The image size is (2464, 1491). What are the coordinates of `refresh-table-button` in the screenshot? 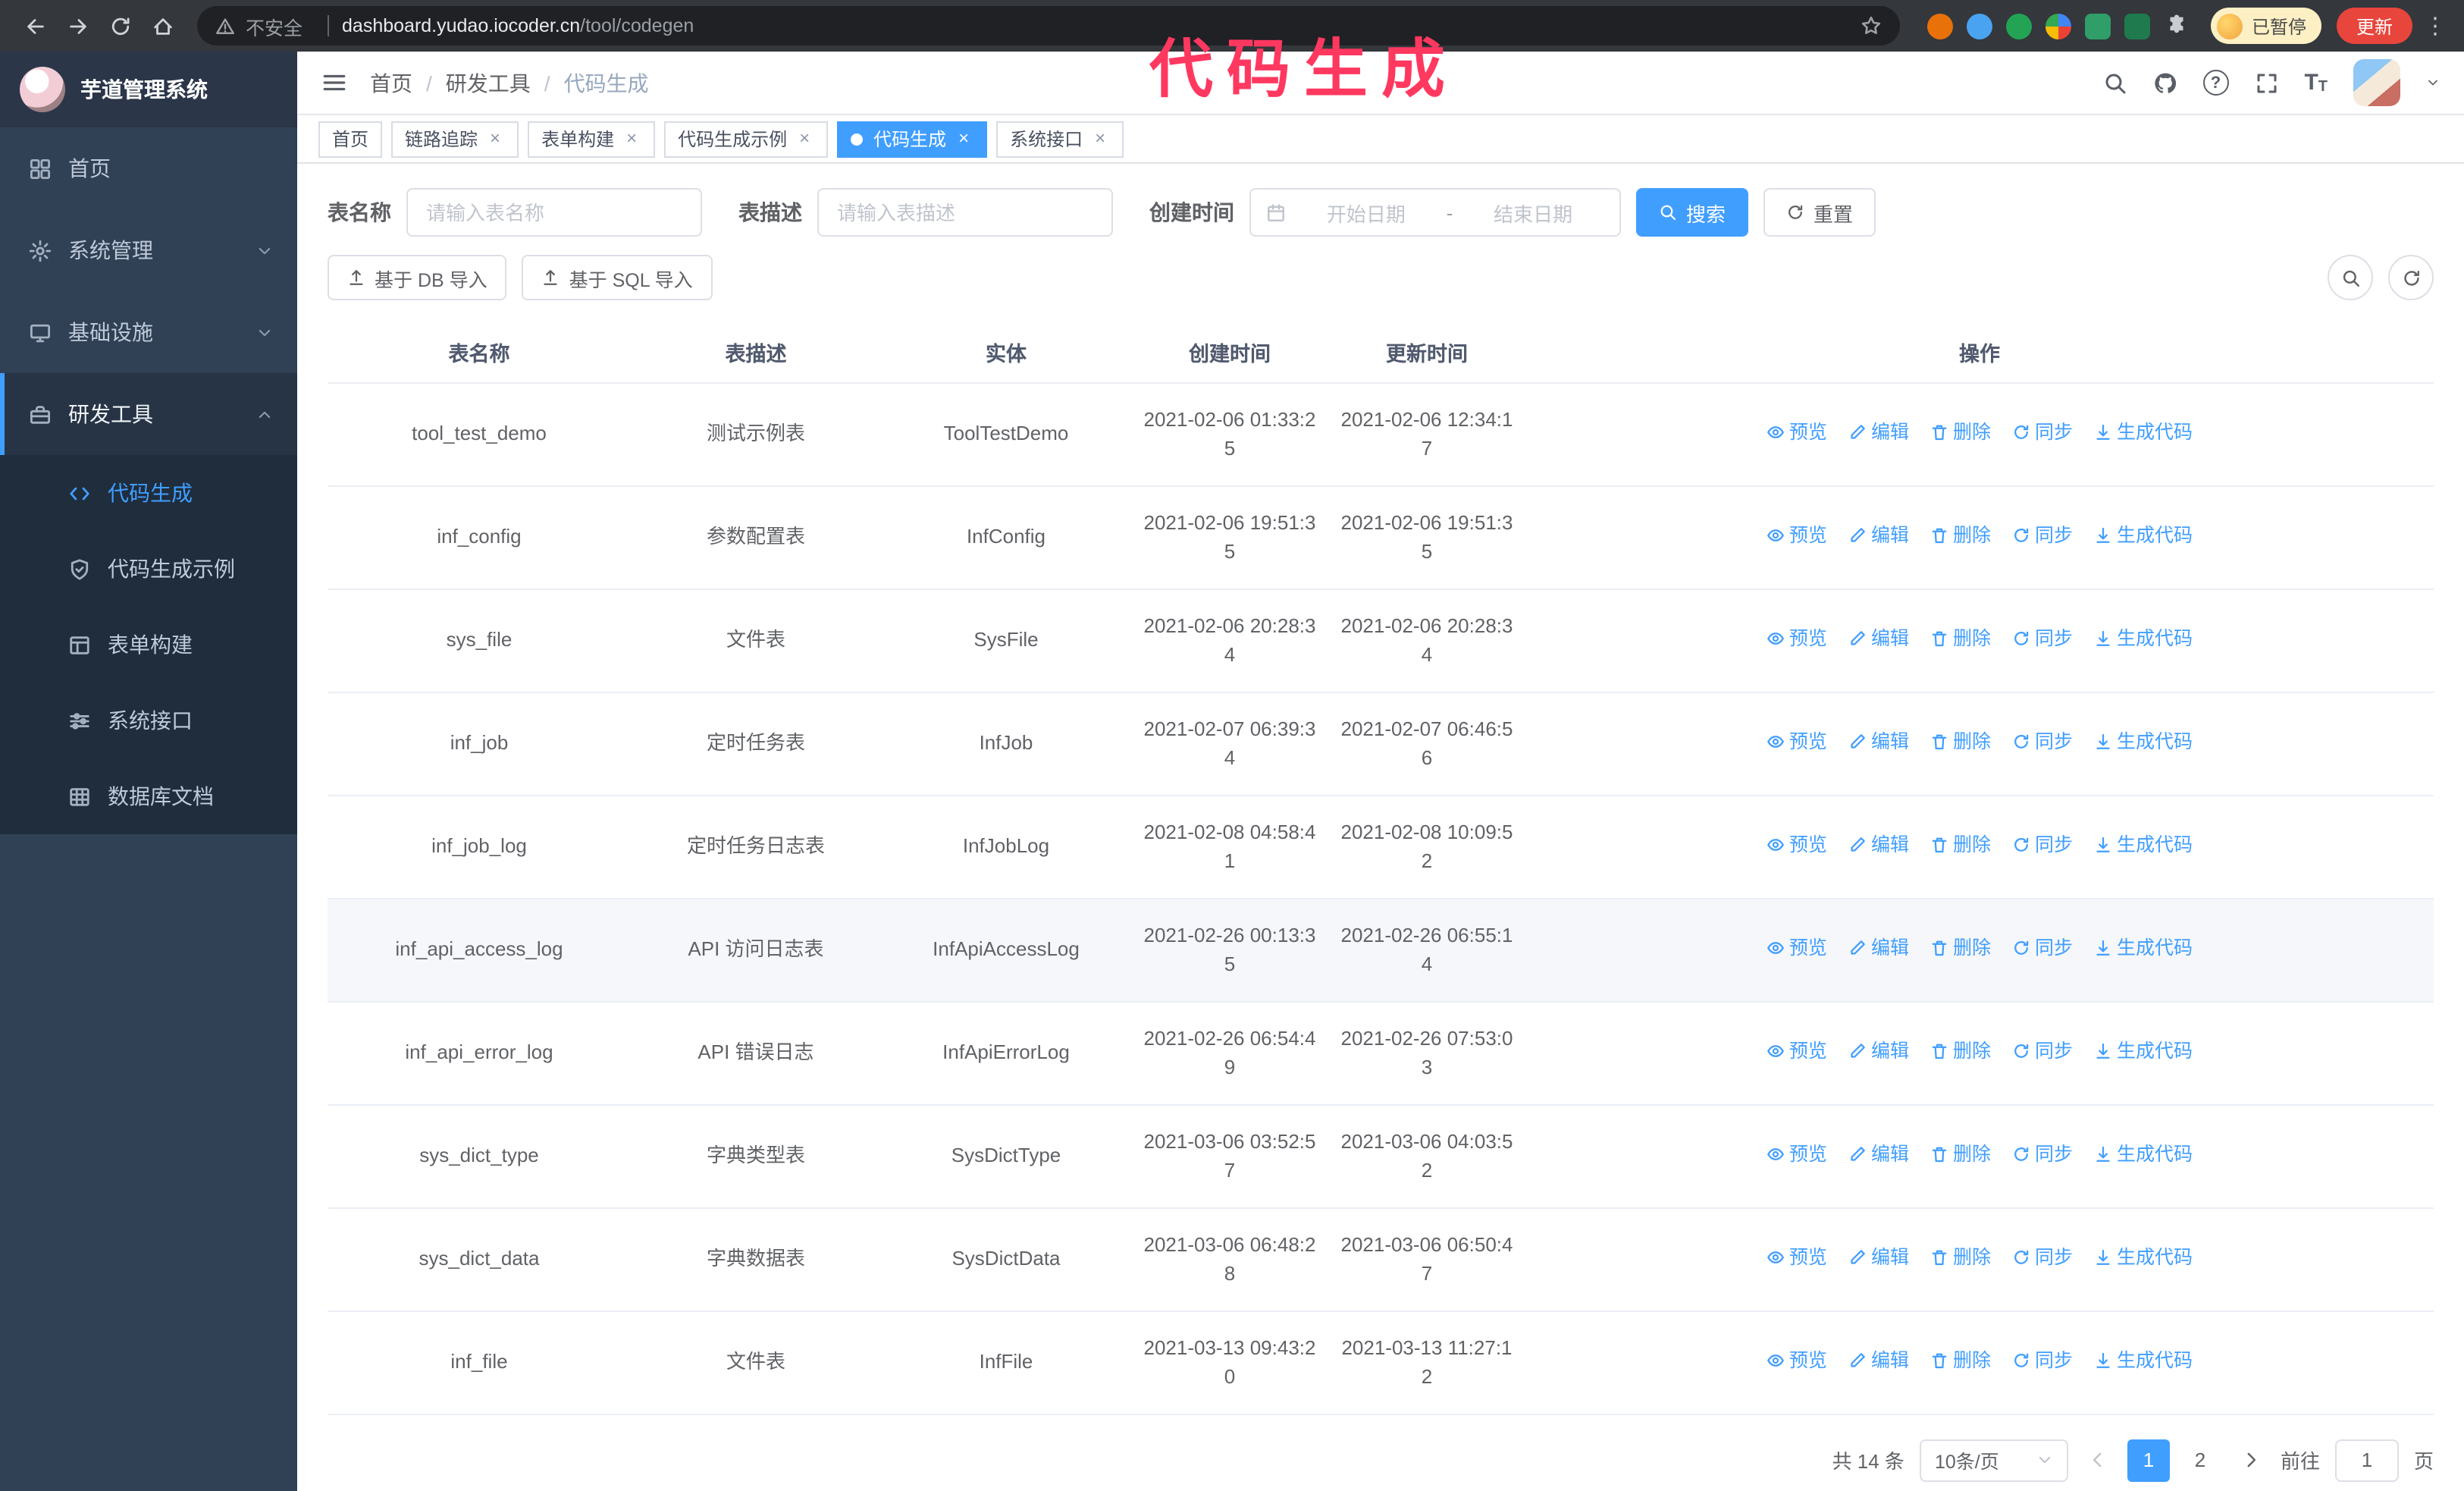 It's located at (2411, 277).